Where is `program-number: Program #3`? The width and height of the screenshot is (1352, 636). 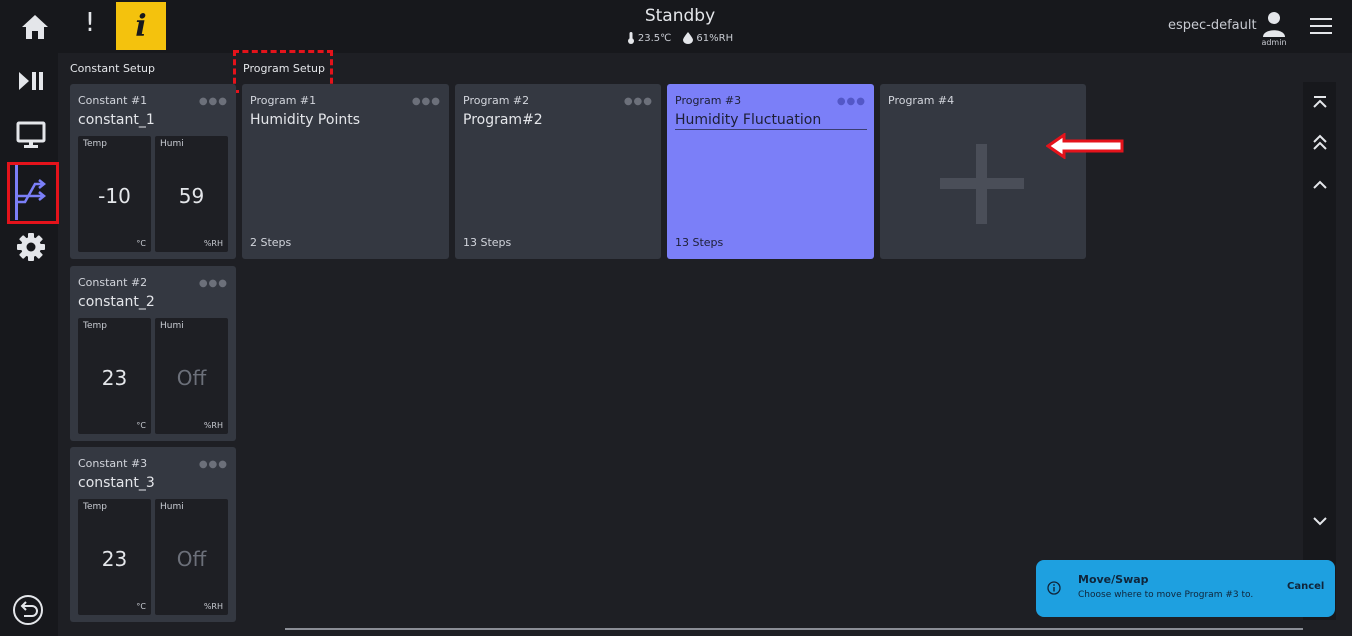 program-number: Program #3 is located at coordinates (708, 100).